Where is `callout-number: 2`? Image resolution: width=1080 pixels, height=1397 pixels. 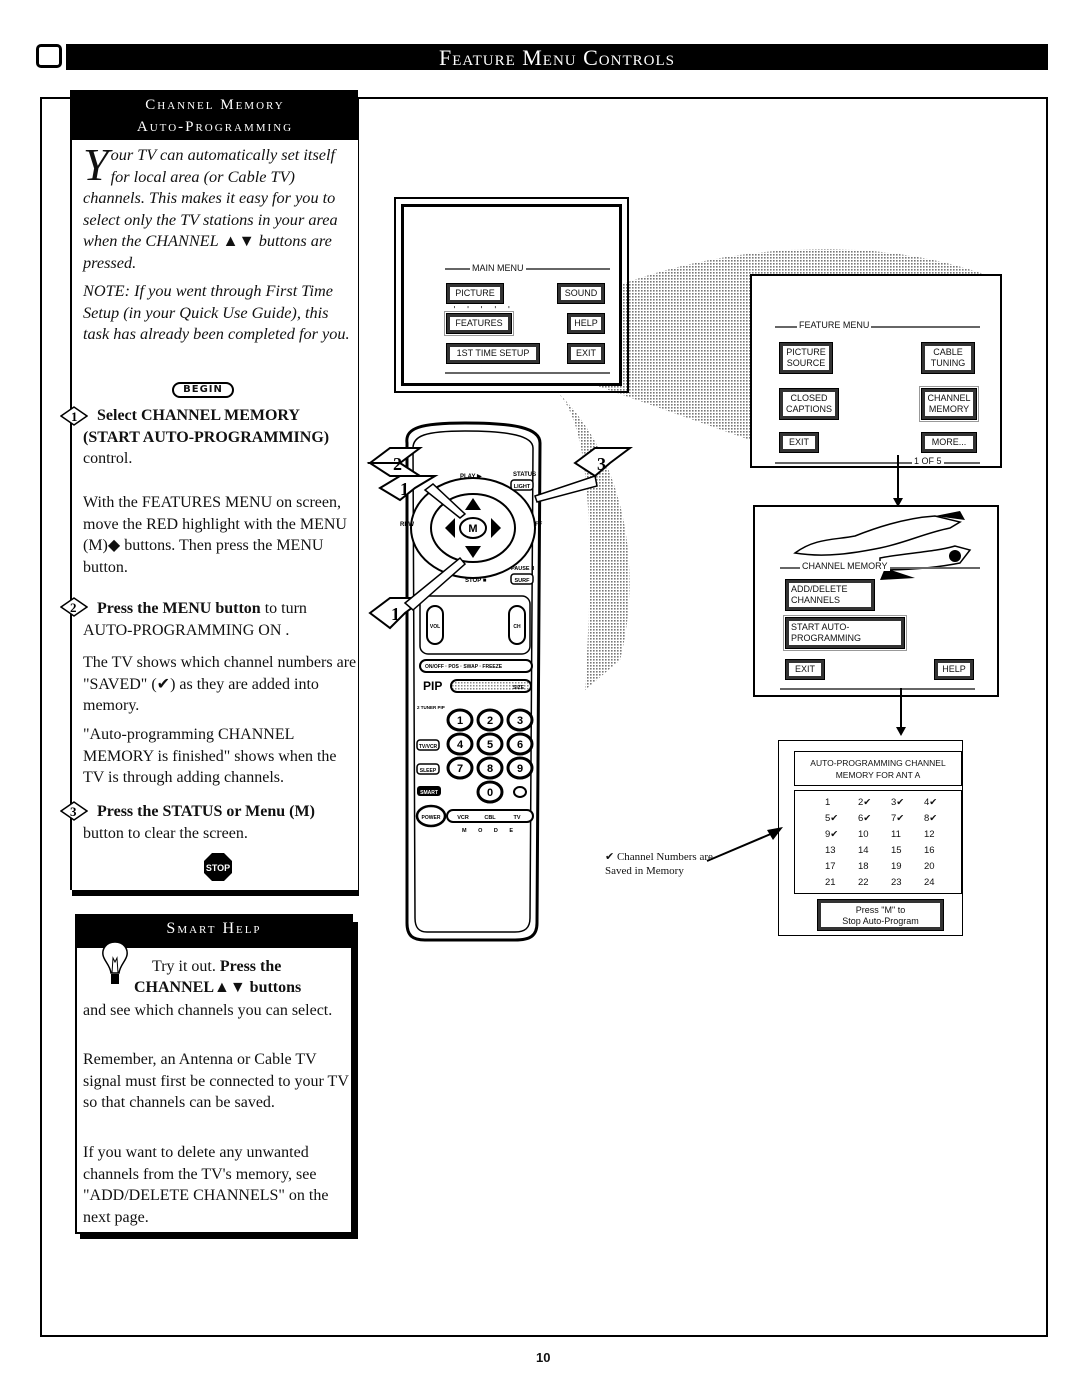
callout-number: 2 is located at coordinates (397, 464).